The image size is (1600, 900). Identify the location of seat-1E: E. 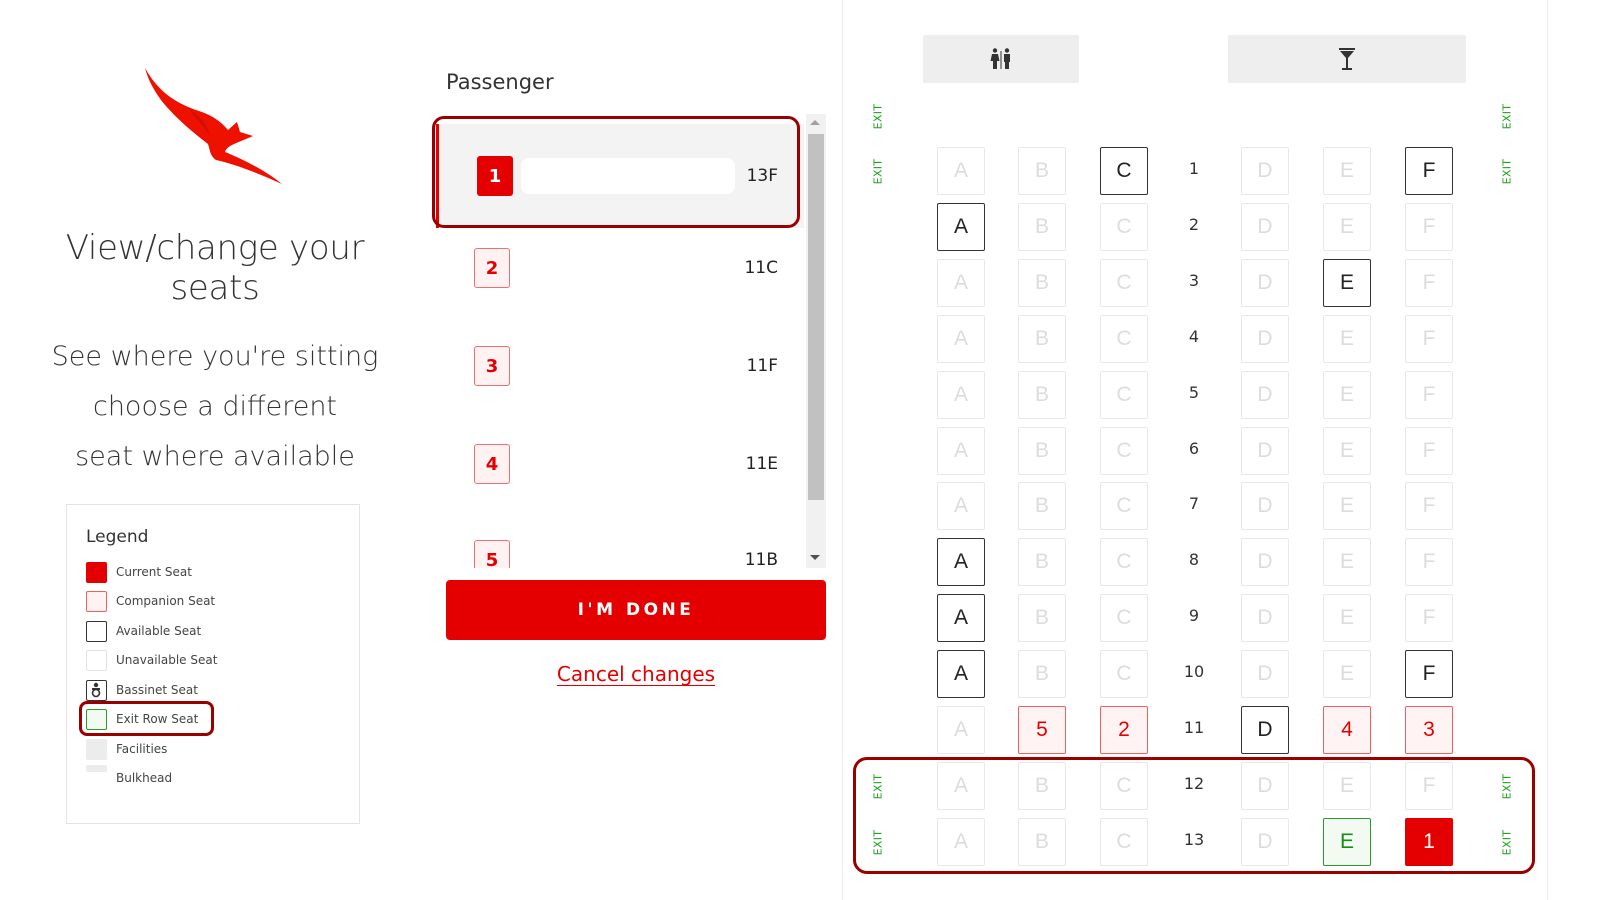
(1347, 171).